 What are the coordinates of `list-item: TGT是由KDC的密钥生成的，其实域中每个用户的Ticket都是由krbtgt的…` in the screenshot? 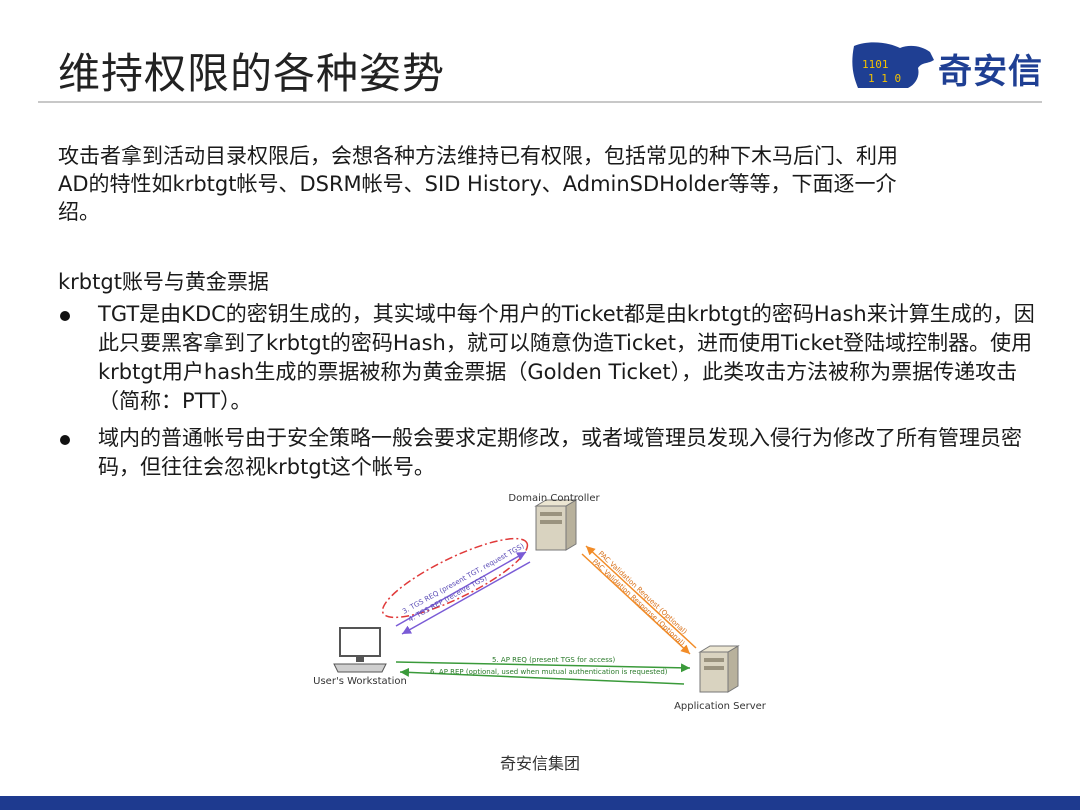 It's located at (548, 358).